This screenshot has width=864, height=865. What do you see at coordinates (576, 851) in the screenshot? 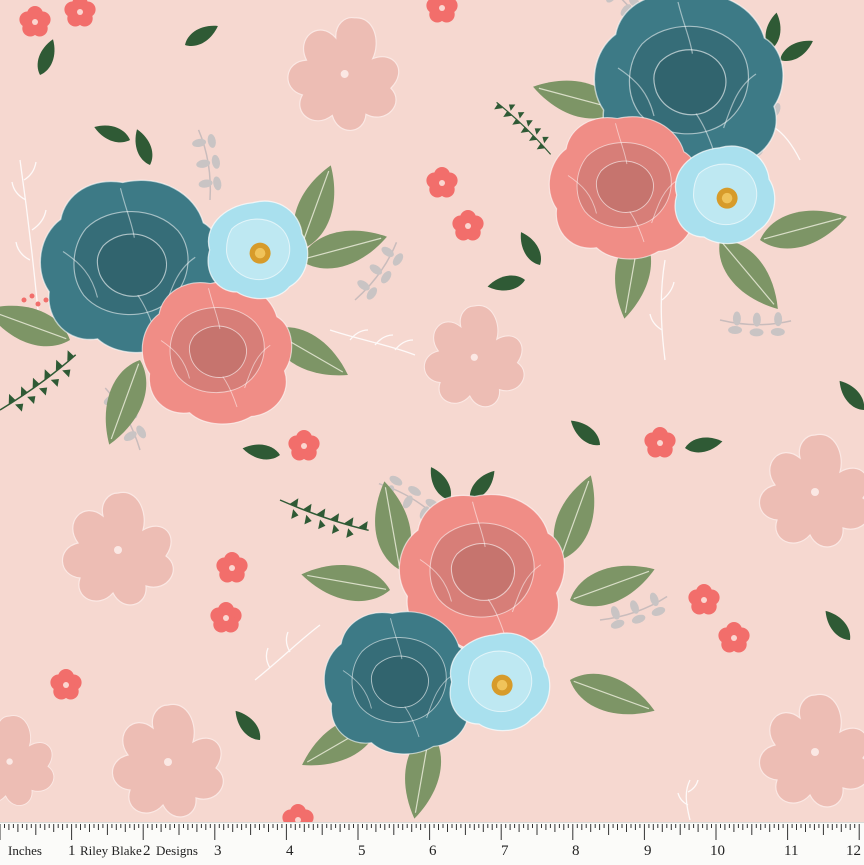
I see `ruler-number: 8` at bounding box center [576, 851].